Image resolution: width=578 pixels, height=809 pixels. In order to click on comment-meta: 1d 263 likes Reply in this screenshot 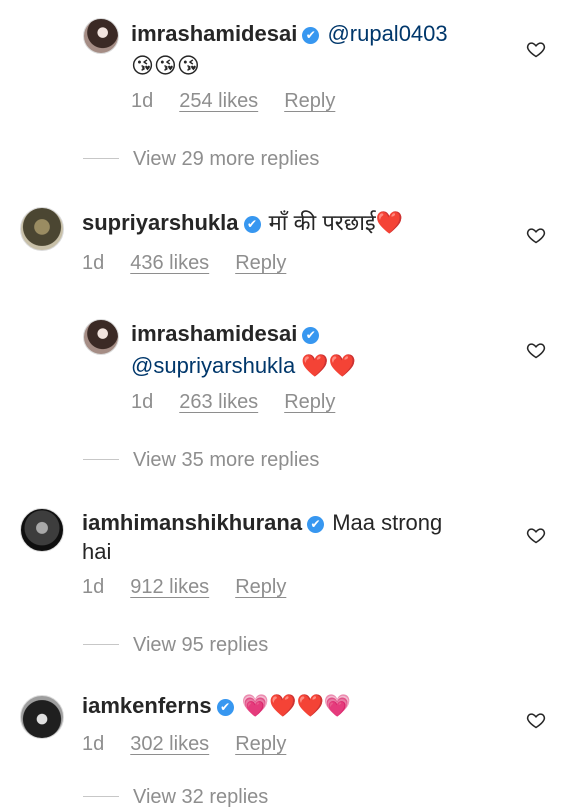, I will do `click(246, 402)`.